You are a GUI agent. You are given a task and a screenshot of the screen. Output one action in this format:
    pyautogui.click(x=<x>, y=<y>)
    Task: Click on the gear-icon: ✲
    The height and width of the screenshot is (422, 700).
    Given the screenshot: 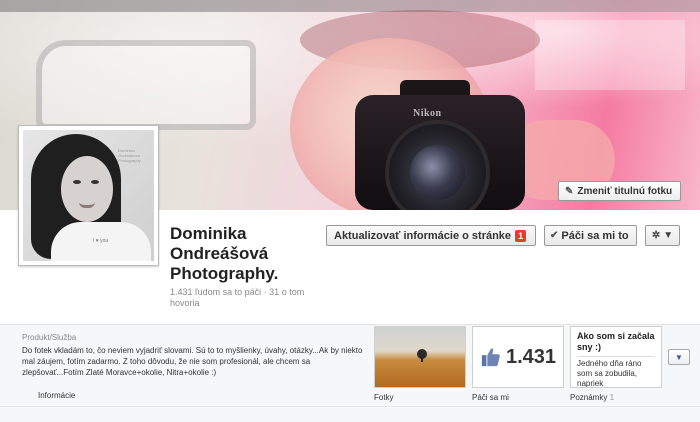 What is the action you would take?
    pyautogui.click(x=656, y=235)
    